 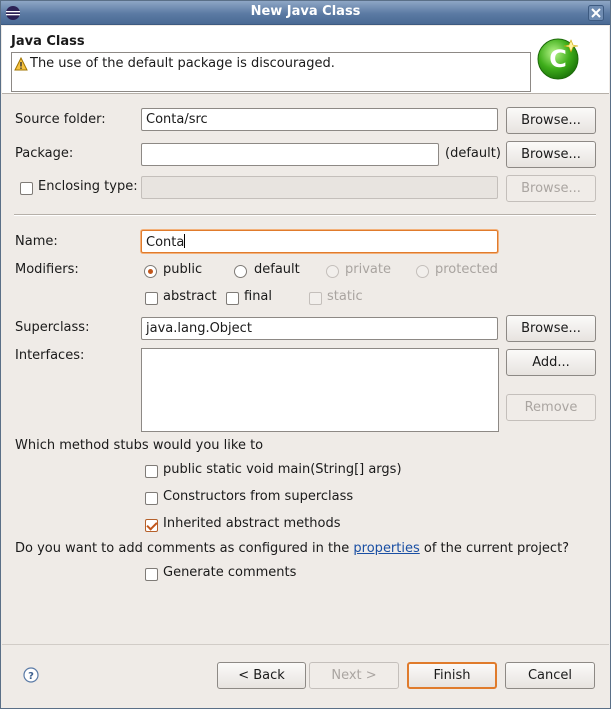 What do you see at coordinates (48, 41) in the screenshot?
I see `banner-title: Java Class` at bounding box center [48, 41].